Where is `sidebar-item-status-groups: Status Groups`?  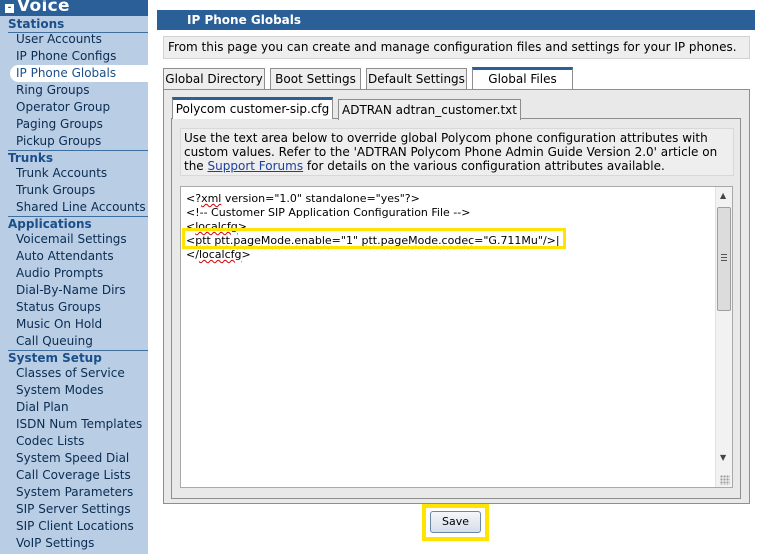 sidebar-item-status-groups: Status Groups is located at coordinates (79, 307).